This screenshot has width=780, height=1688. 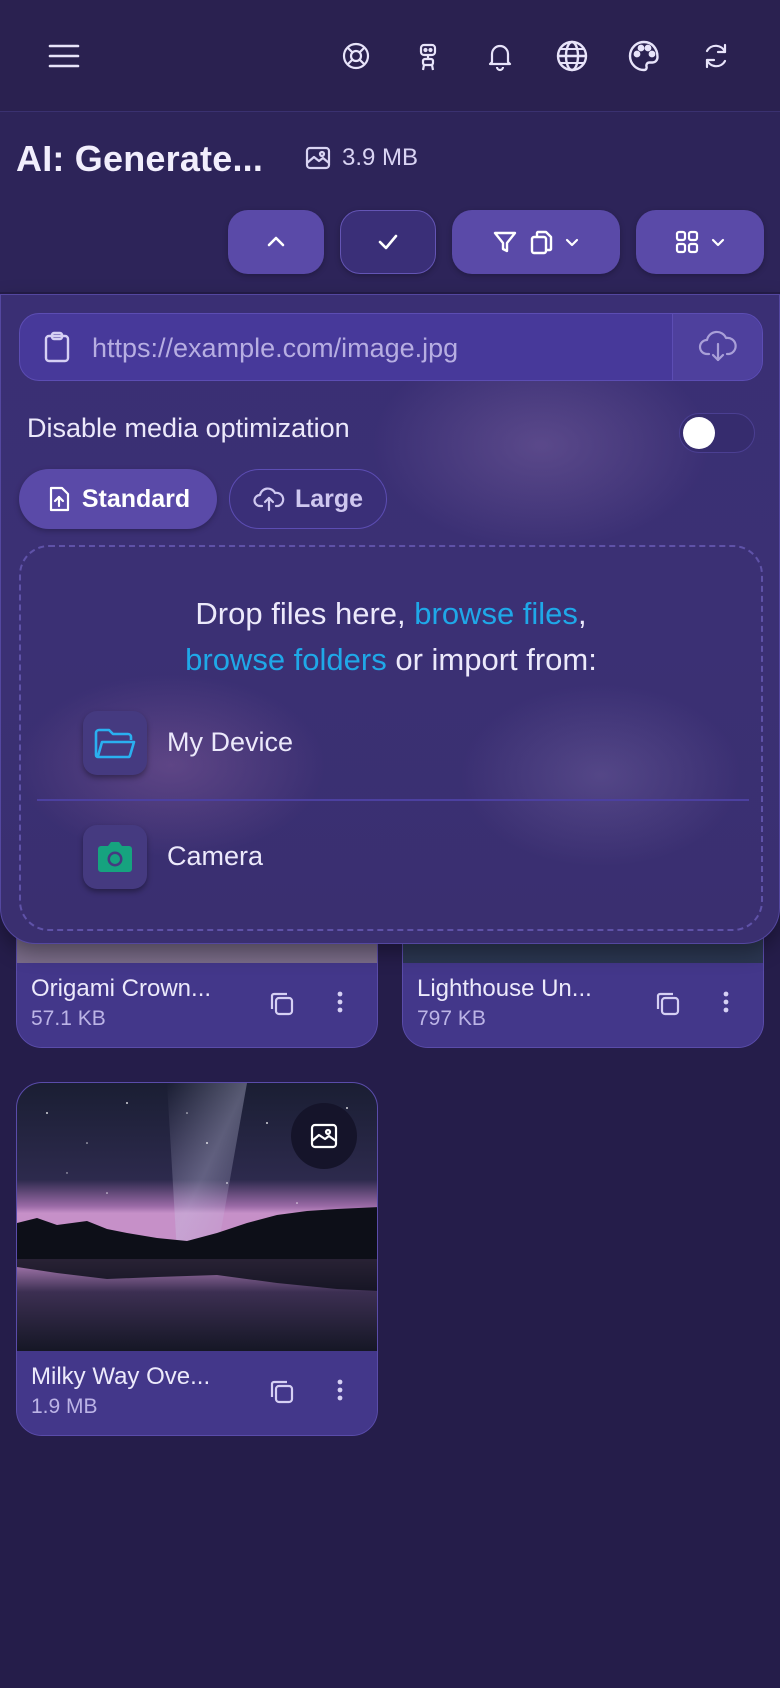 What do you see at coordinates (269, 499) in the screenshot?
I see `cloud-upload-icon` at bounding box center [269, 499].